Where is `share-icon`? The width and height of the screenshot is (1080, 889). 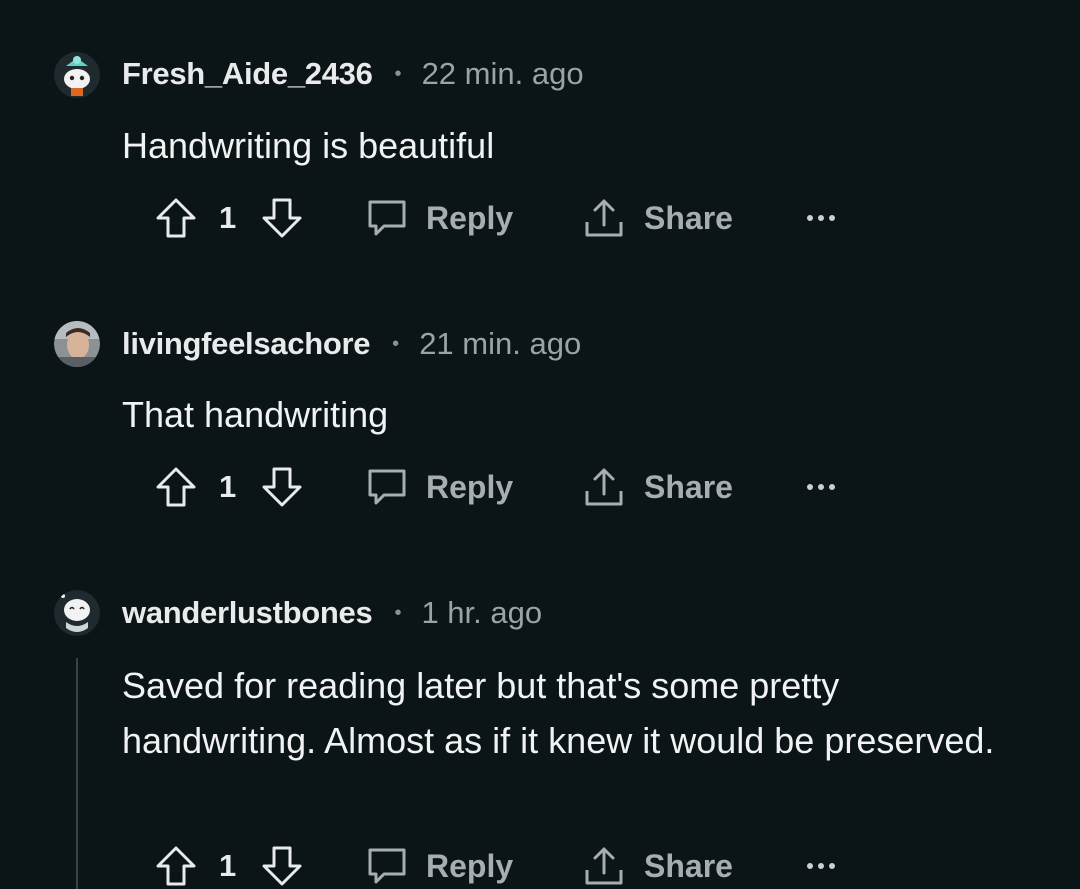
share-icon is located at coordinates (604, 866).